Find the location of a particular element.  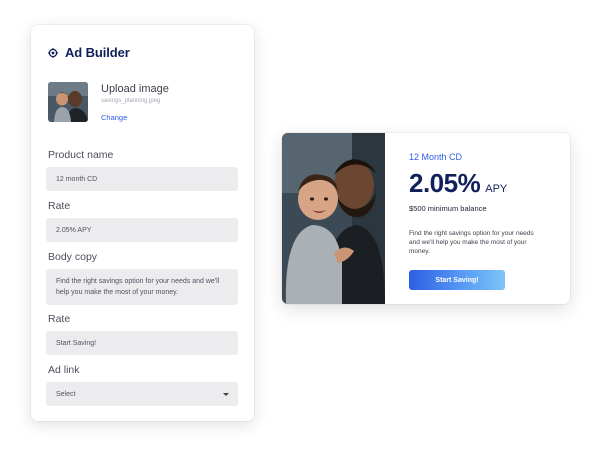

product-name-label: Product name is located at coordinates (81, 155).